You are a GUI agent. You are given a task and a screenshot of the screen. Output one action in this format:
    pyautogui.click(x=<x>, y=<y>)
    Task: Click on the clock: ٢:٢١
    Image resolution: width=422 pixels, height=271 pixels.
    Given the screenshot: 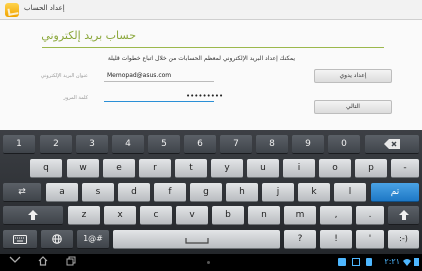 What is the action you would take?
    pyautogui.click(x=392, y=261)
    